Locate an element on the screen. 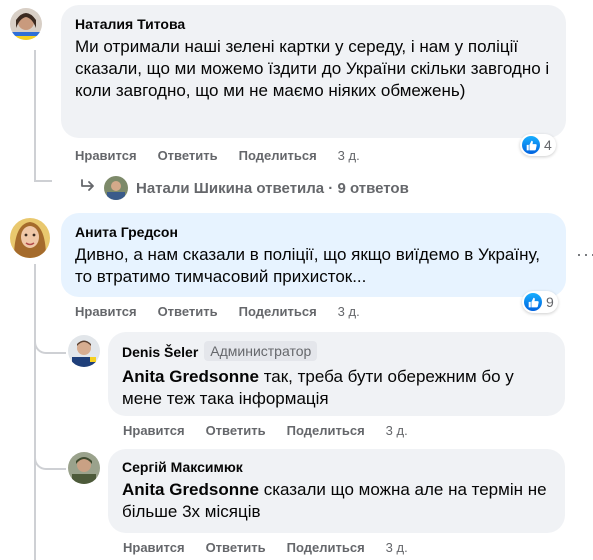  view-replies-link: Натали Шикина ответила · 9 ответов is located at coordinates (244, 188).